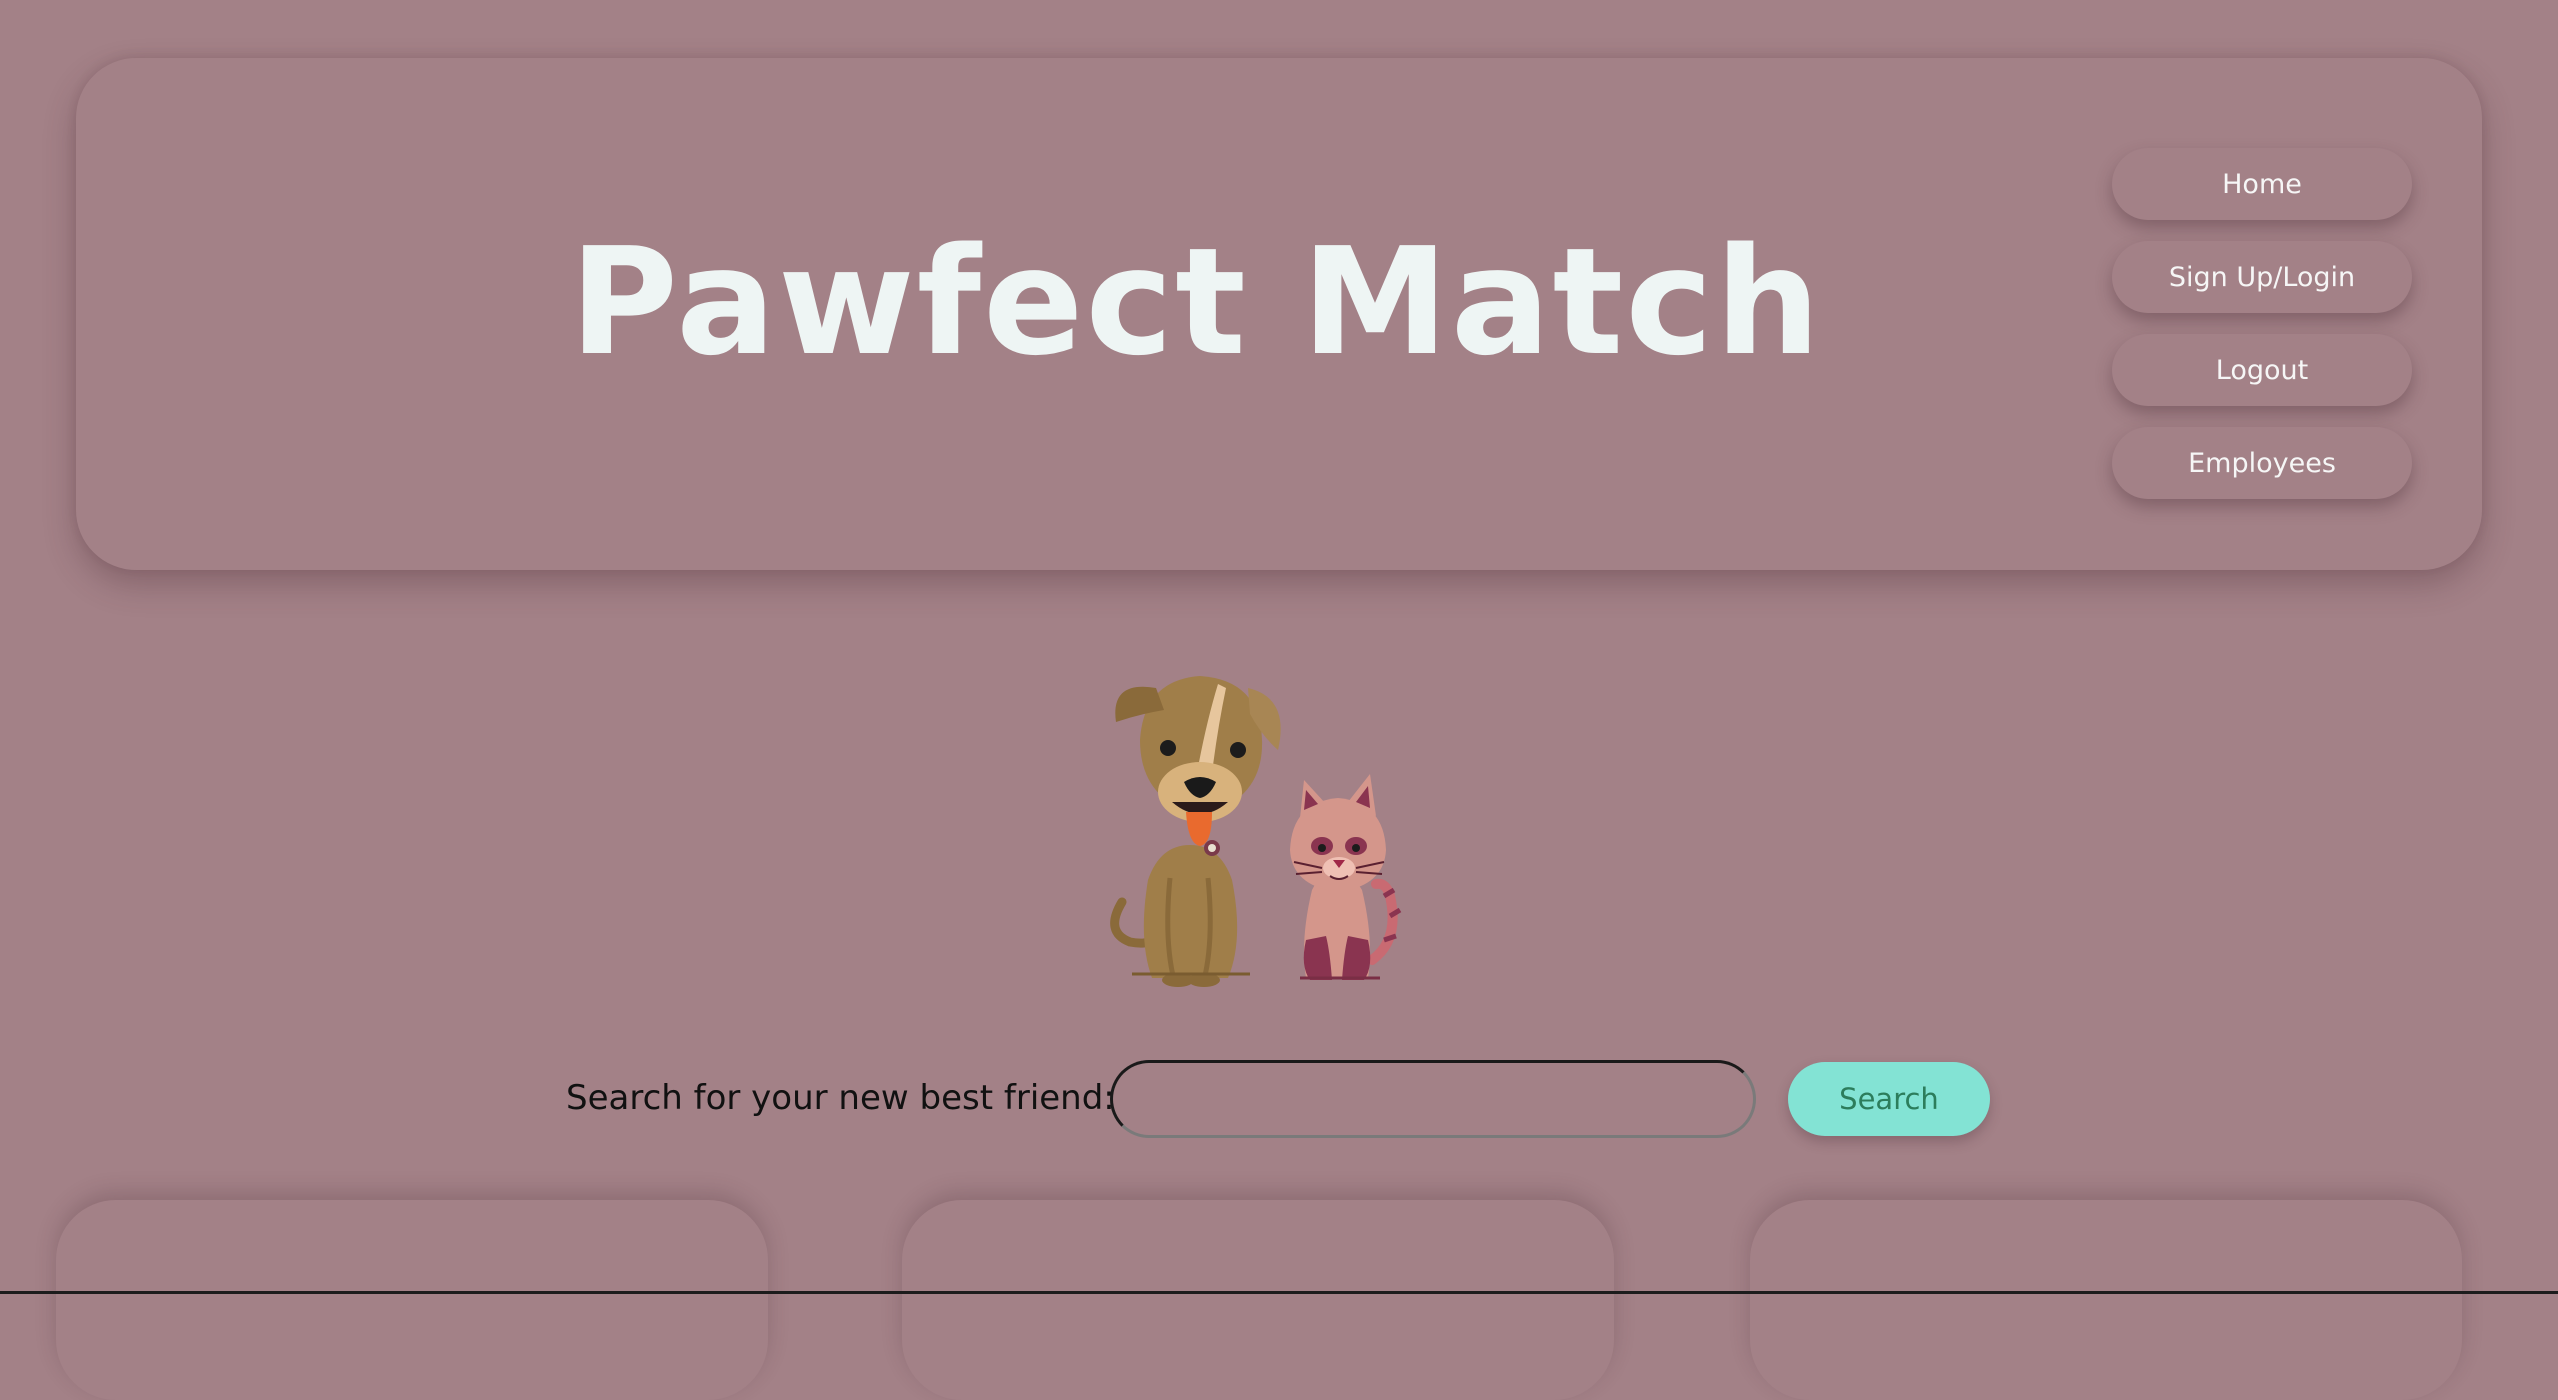 This screenshot has height=1400, width=2558. I want to click on search-label: Search for your new best friend:, so click(840, 1098).